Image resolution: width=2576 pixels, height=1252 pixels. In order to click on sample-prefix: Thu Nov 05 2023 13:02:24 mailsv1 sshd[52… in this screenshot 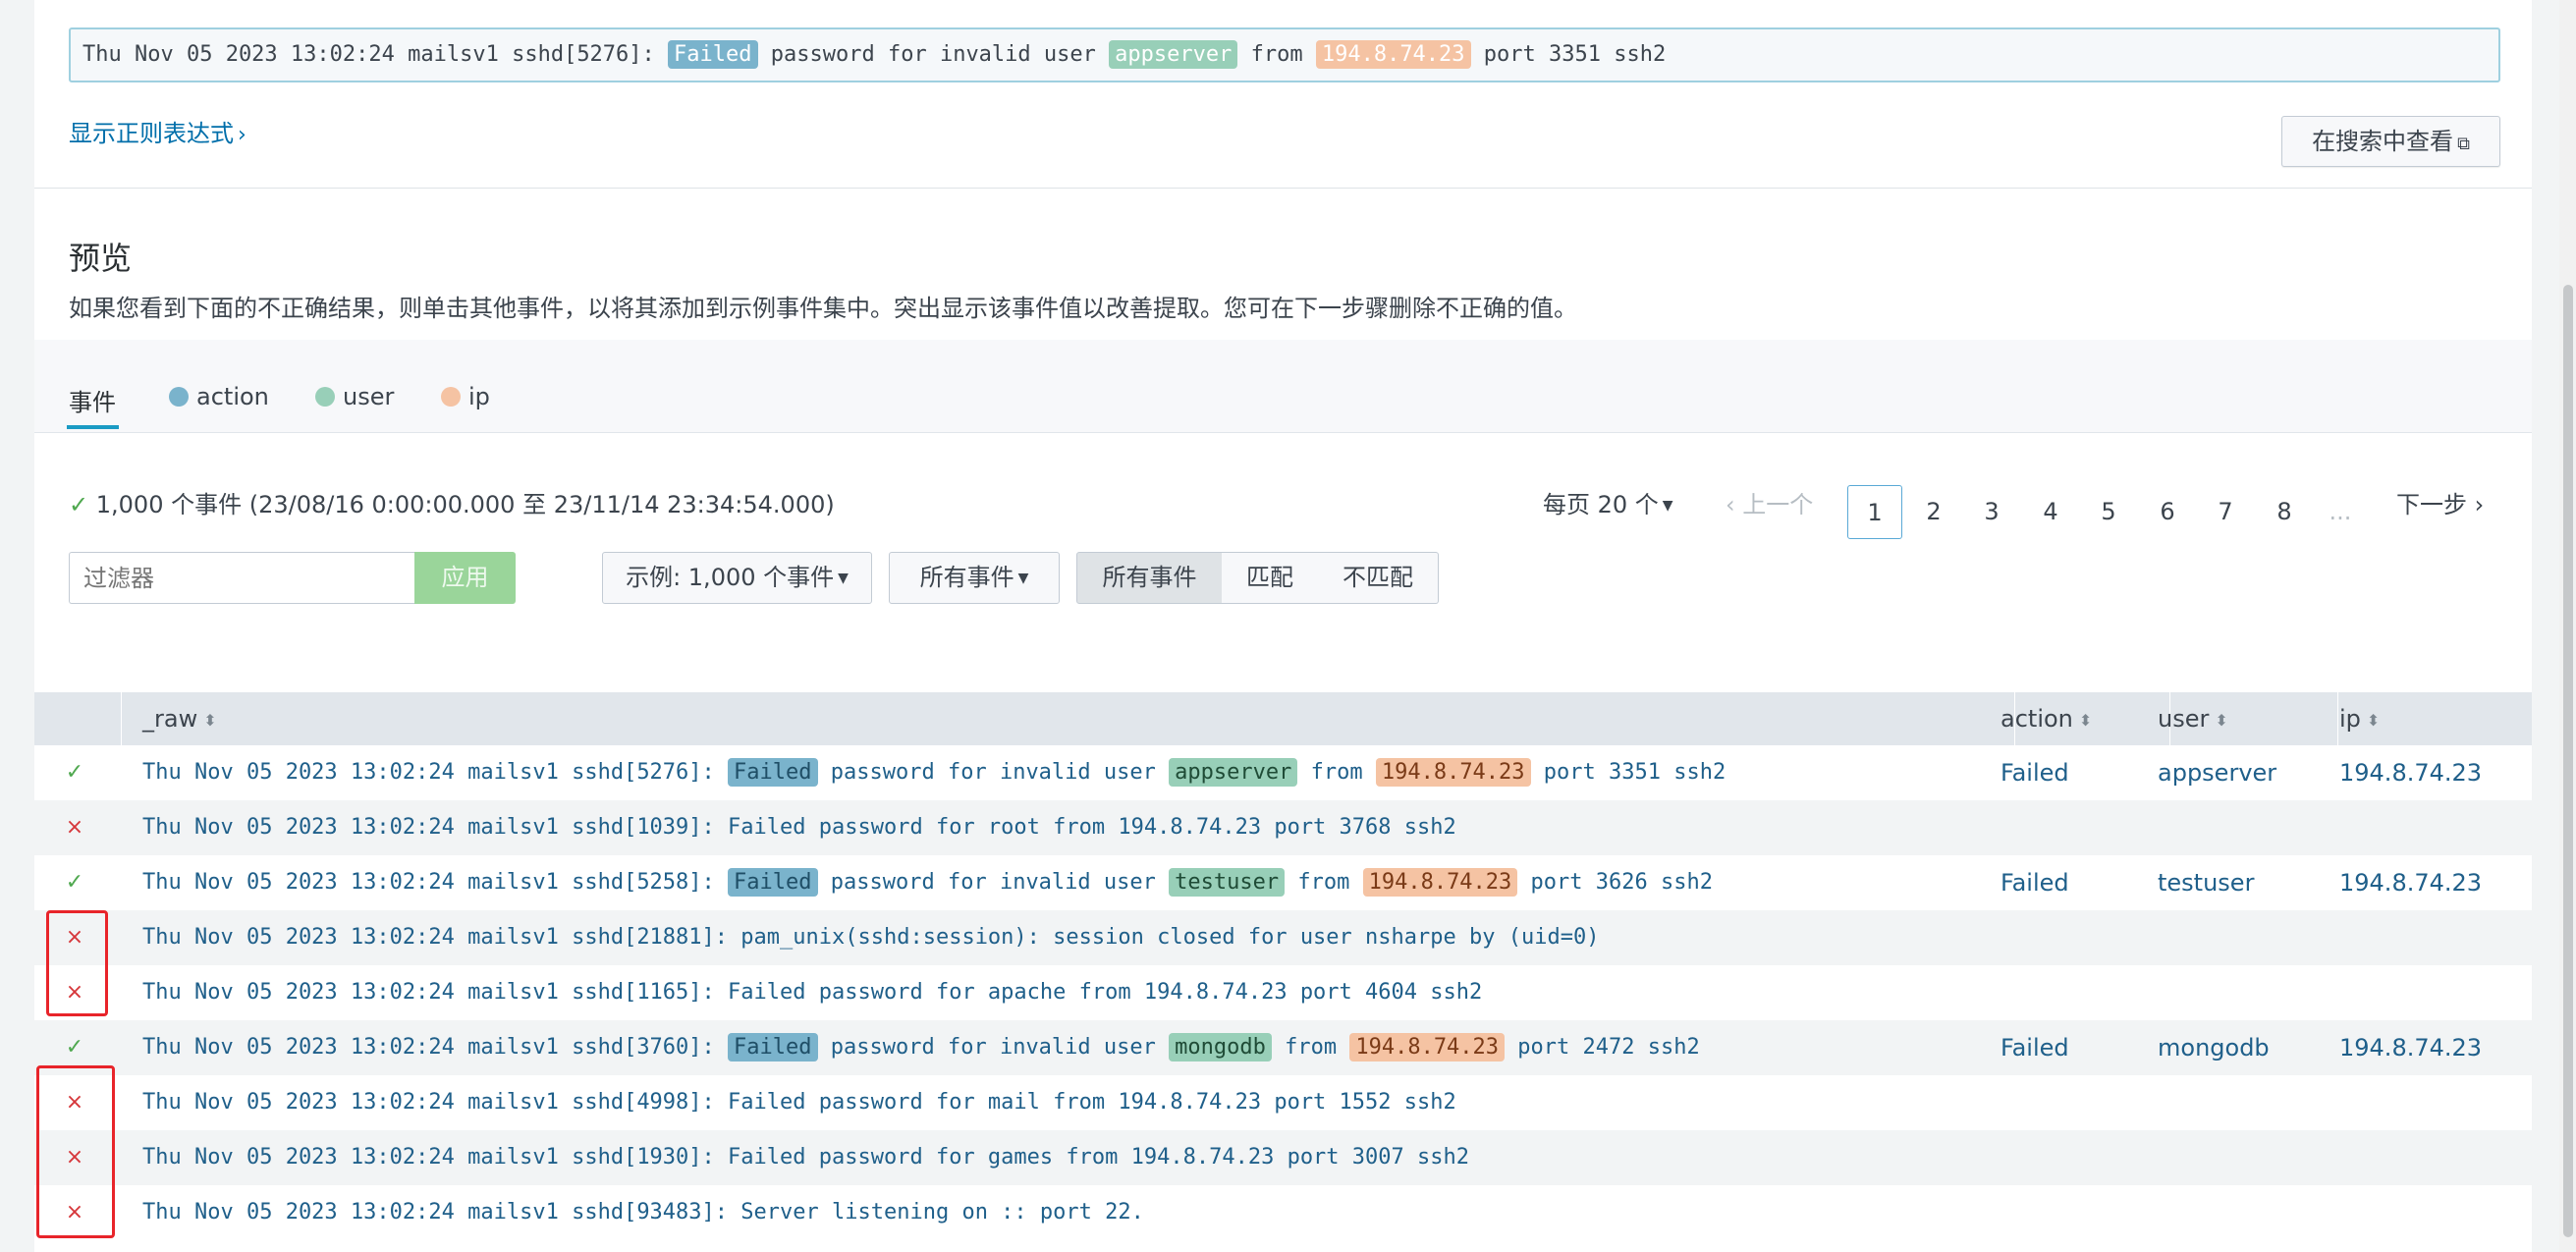, I will do `click(375, 54)`.